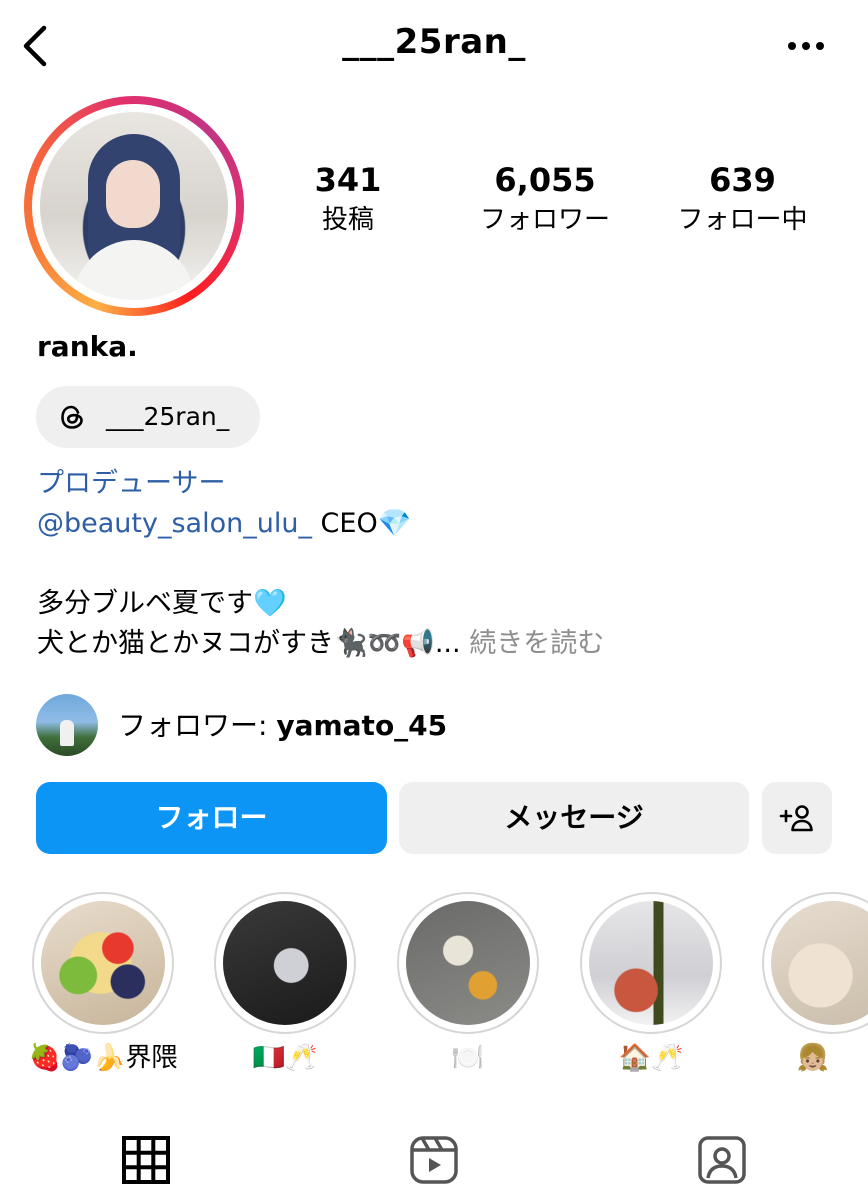 Image resolution: width=868 pixels, height=1200 pixels. I want to click on follow-button: フォロー, so click(211, 818).